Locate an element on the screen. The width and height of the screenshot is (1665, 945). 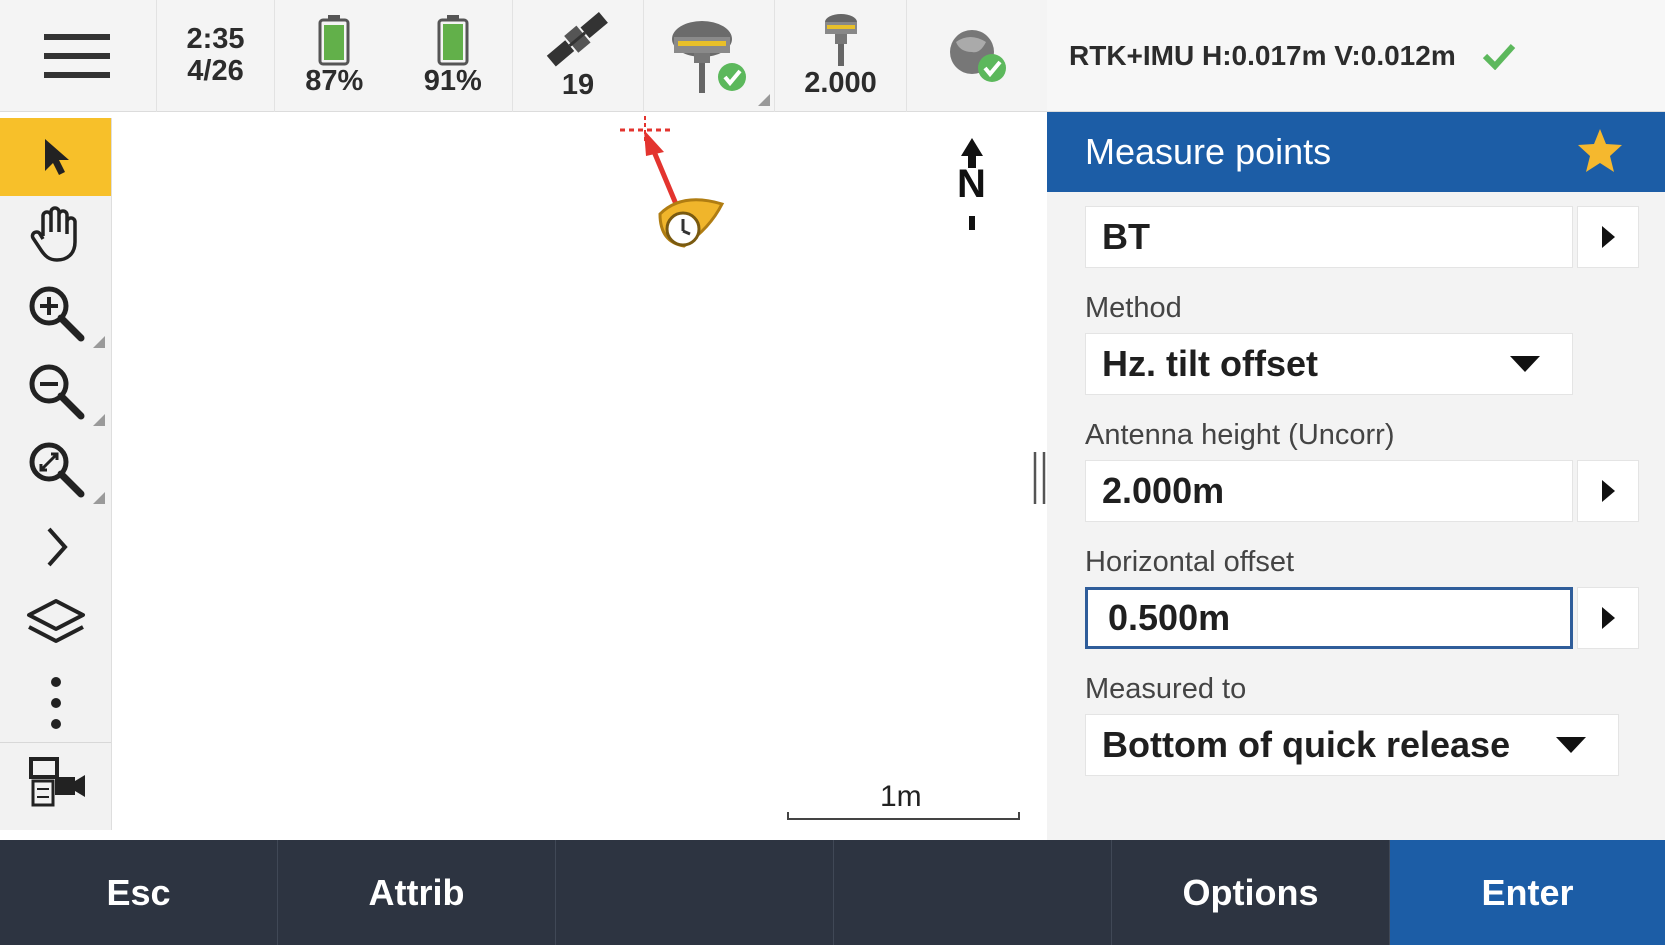
measured-to-value: Bottom of quick release is located at coordinates (1306, 744).